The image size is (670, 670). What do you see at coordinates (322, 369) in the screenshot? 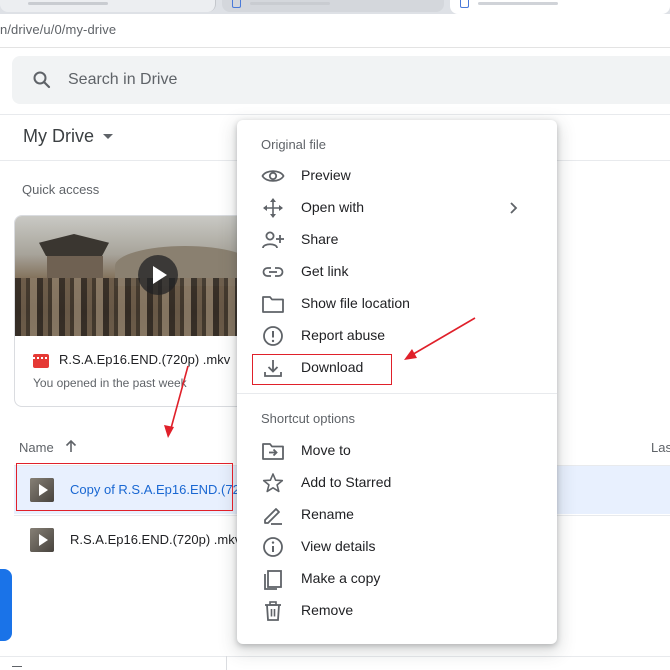
I see `annotation-highlight-download` at bounding box center [322, 369].